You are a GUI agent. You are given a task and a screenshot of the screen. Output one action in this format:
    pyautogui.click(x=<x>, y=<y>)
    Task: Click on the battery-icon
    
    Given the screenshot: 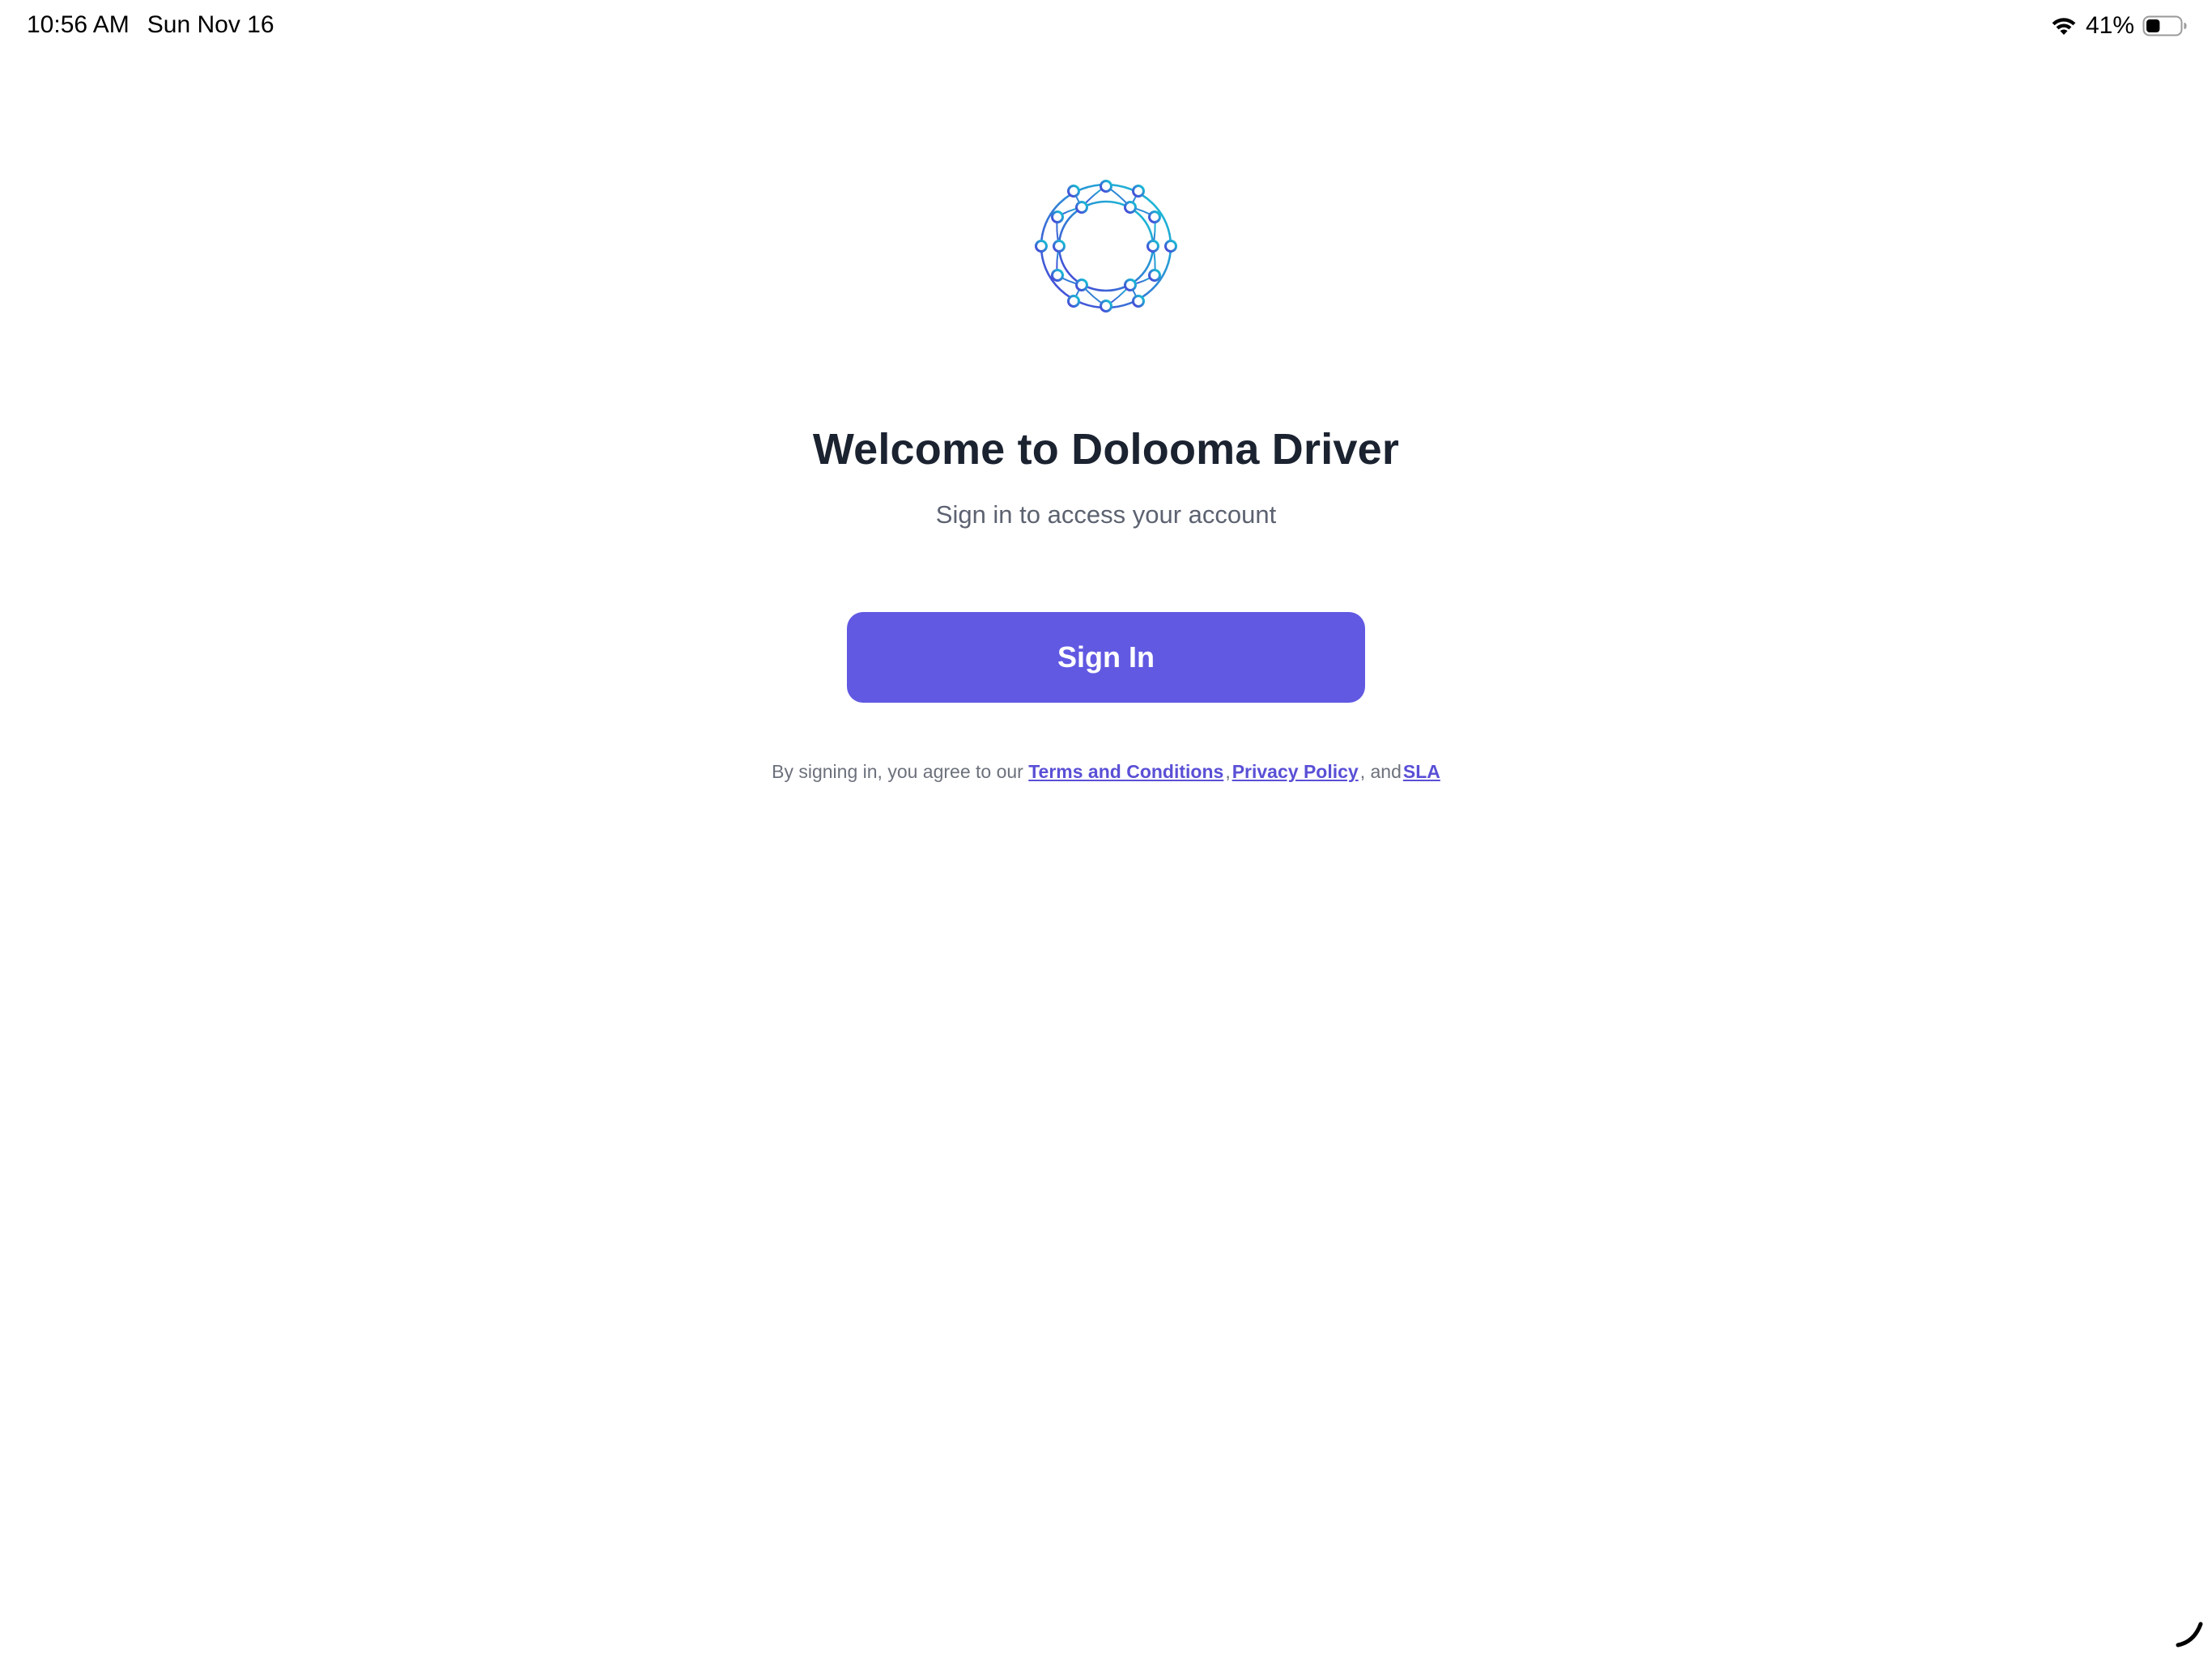 What is the action you would take?
    pyautogui.click(x=2165, y=25)
    